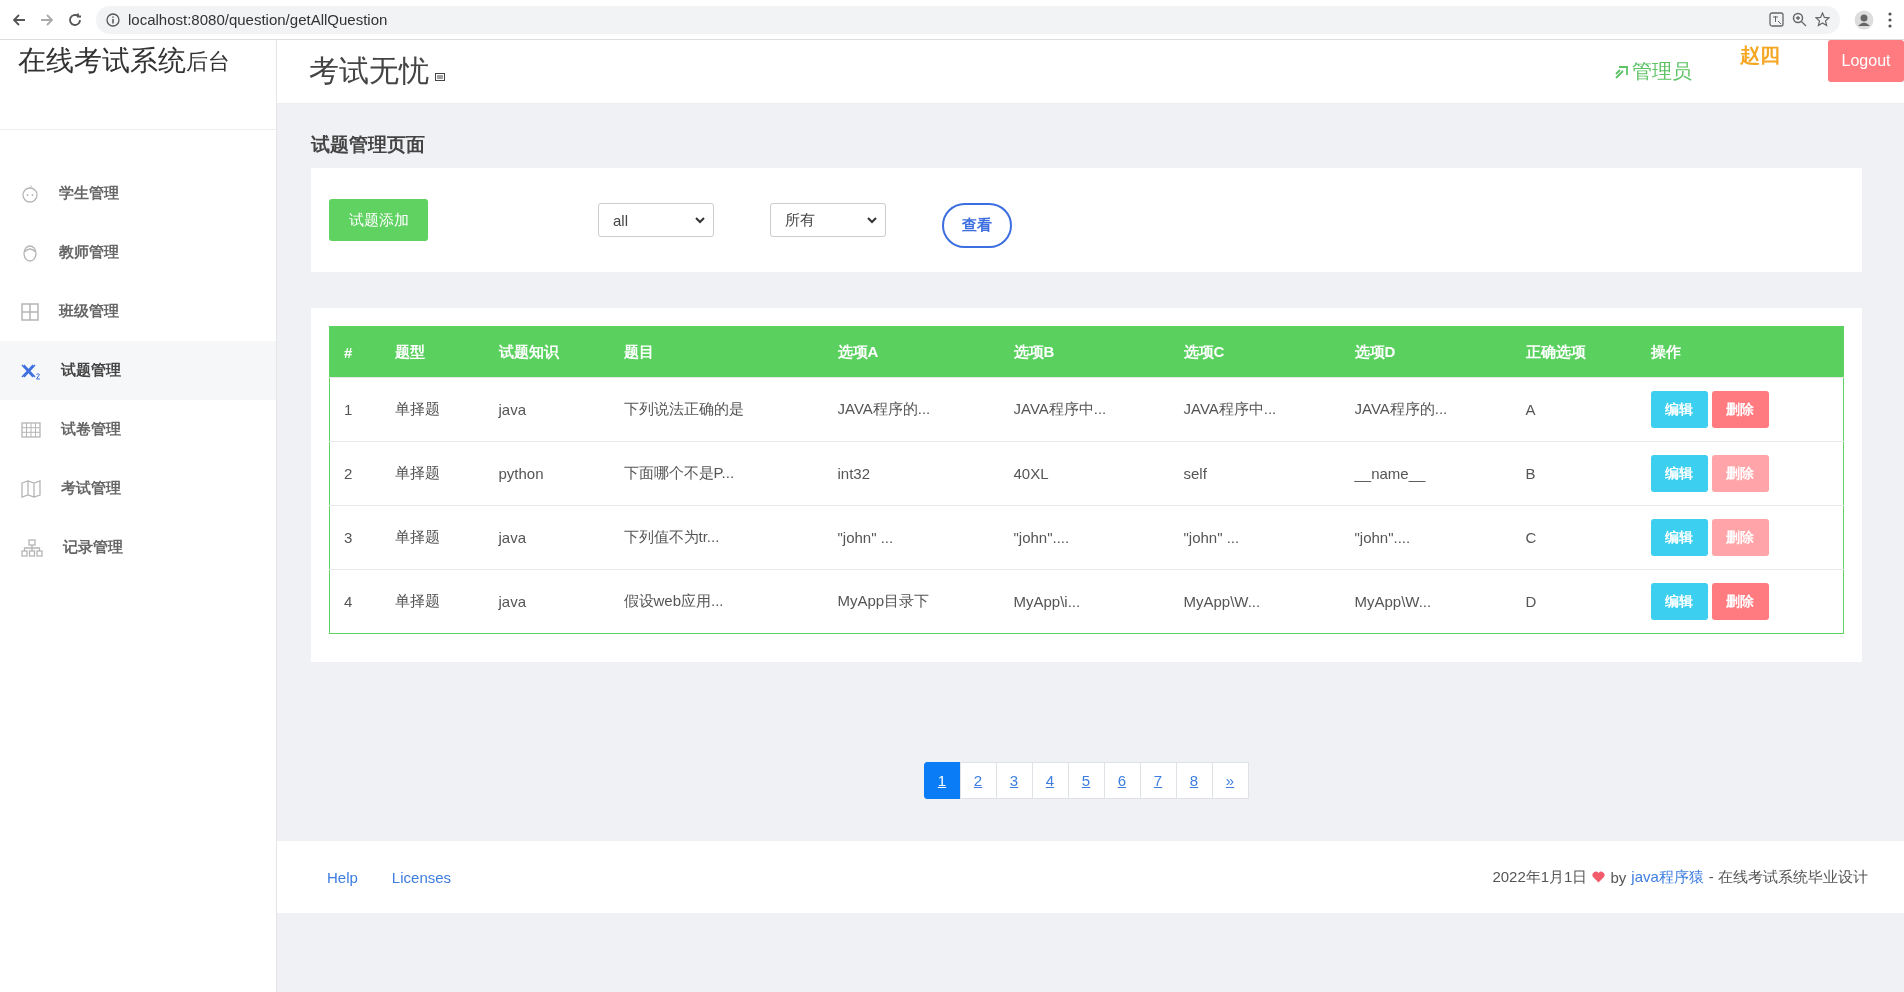  What do you see at coordinates (75, 19) in the screenshot?
I see `reload-icon` at bounding box center [75, 19].